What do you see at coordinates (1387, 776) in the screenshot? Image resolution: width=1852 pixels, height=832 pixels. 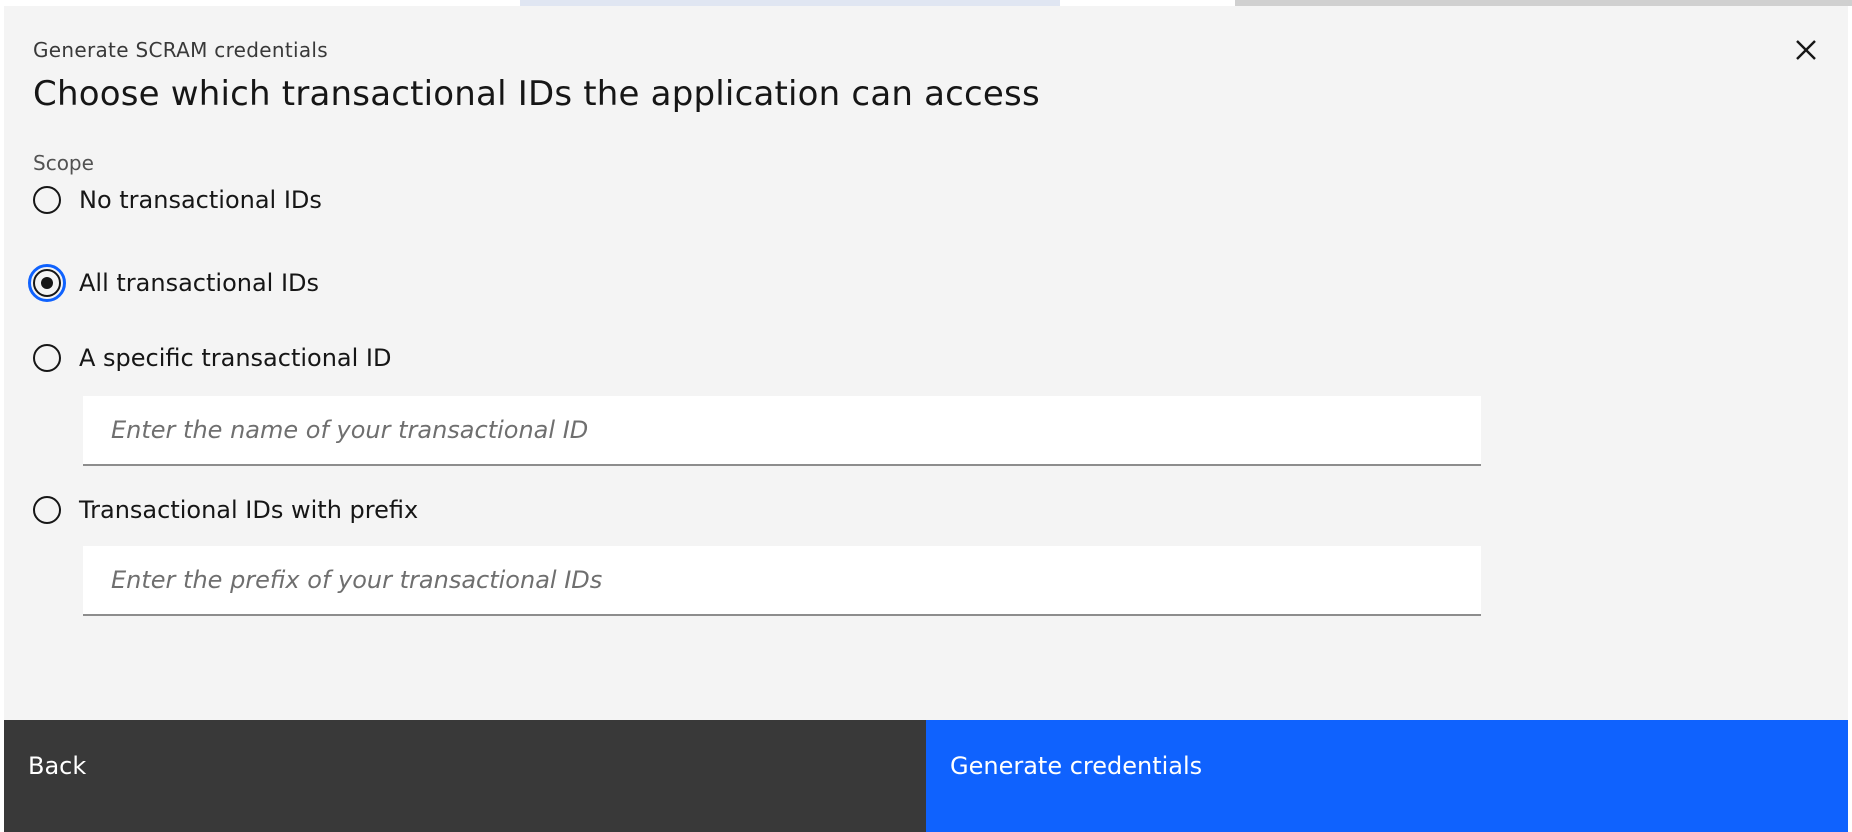 I see `generate-credentials-button: Generate credentials` at bounding box center [1387, 776].